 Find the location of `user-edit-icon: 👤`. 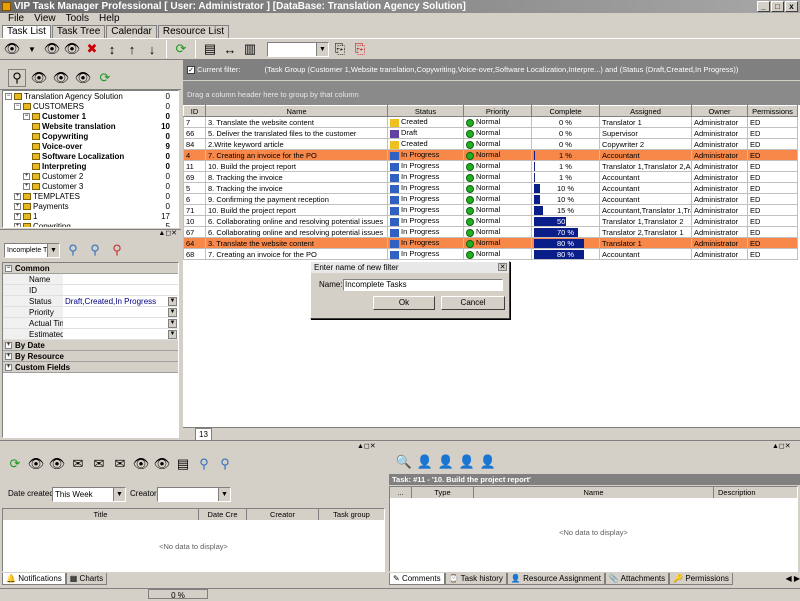

user-edit-icon: 👤 is located at coordinates (467, 462).